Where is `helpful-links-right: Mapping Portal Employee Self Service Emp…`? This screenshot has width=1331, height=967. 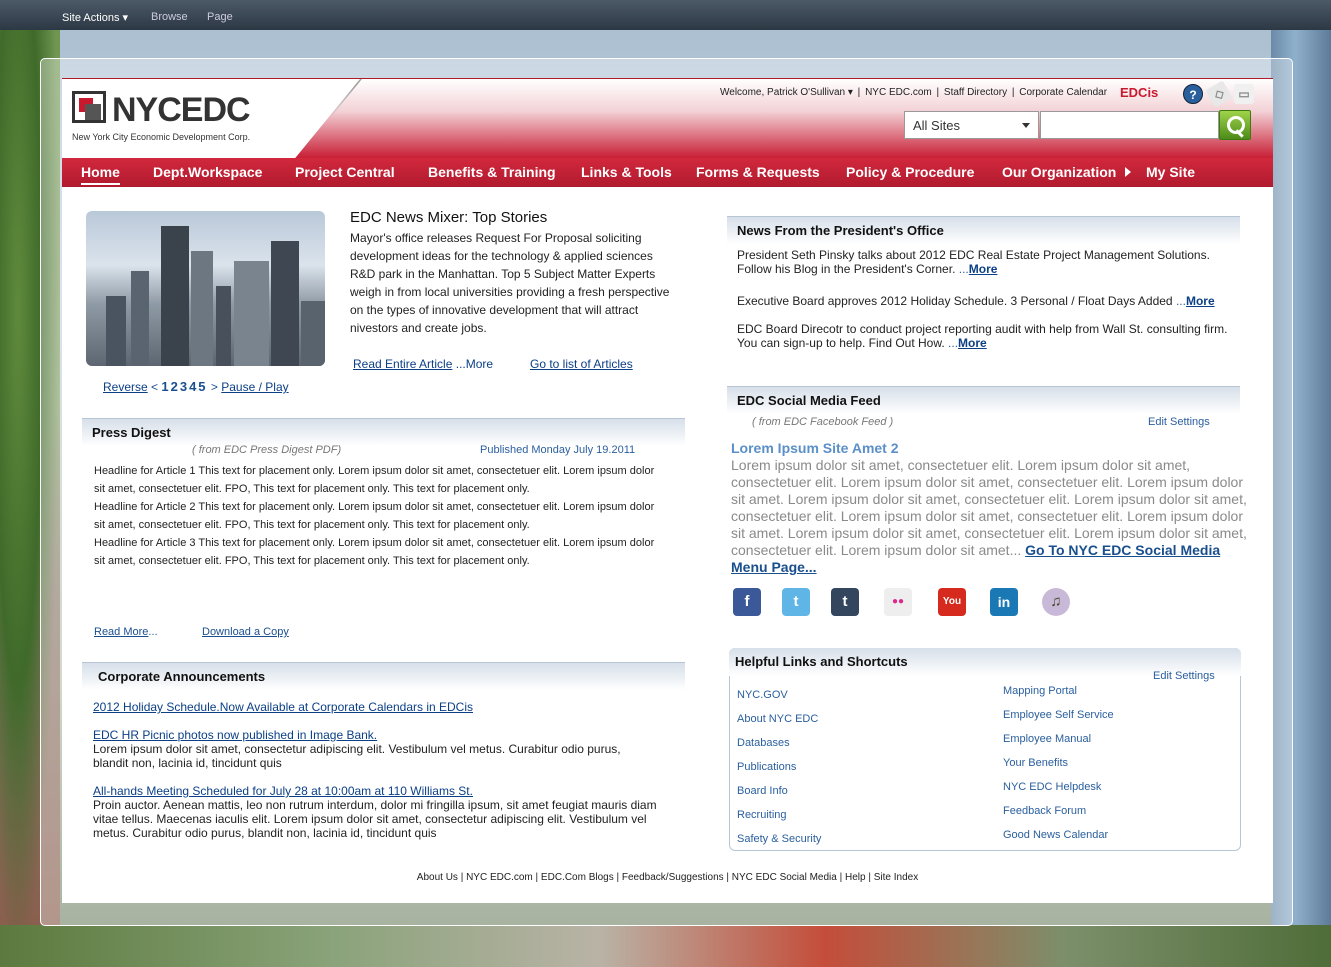 helpful-links-right: Mapping Portal Employee Self Service Emp… is located at coordinates (1058, 763).